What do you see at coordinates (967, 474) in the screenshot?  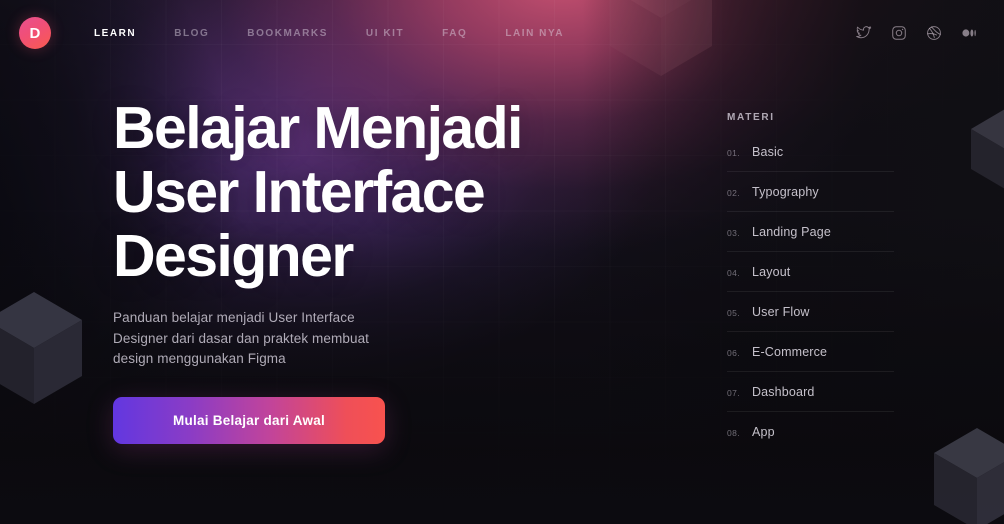 I see `cube-icon-bottom` at bounding box center [967, 474].